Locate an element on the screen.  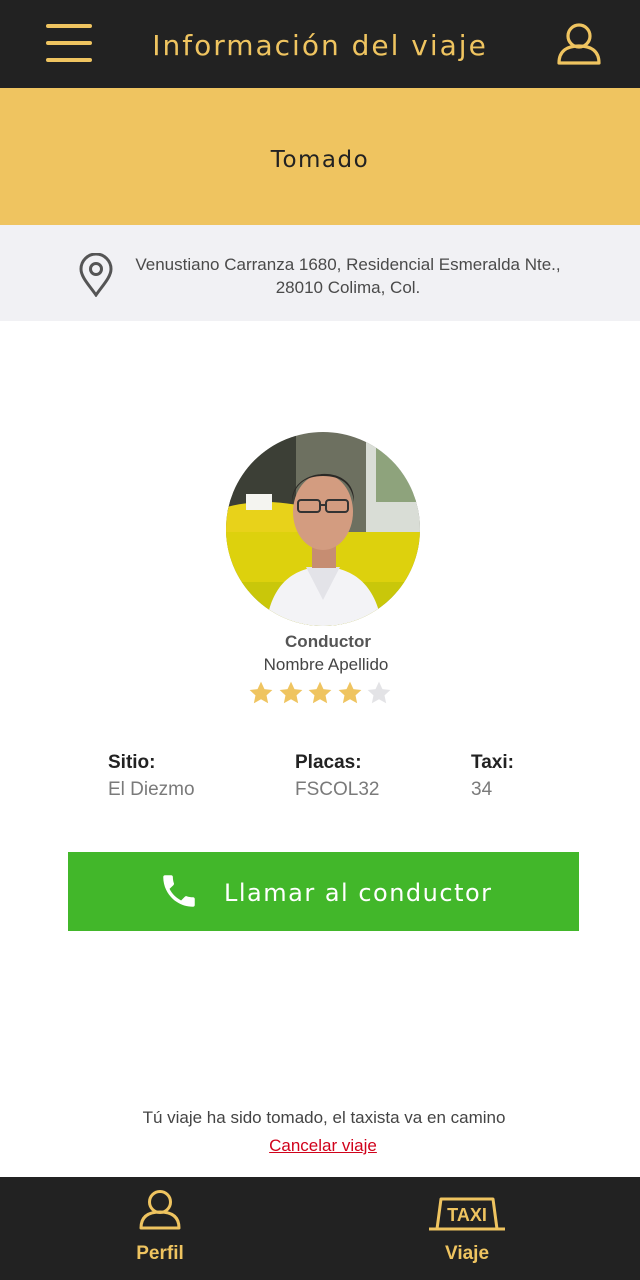
info-value: El Diezmo is located at coordinates (151, 789).